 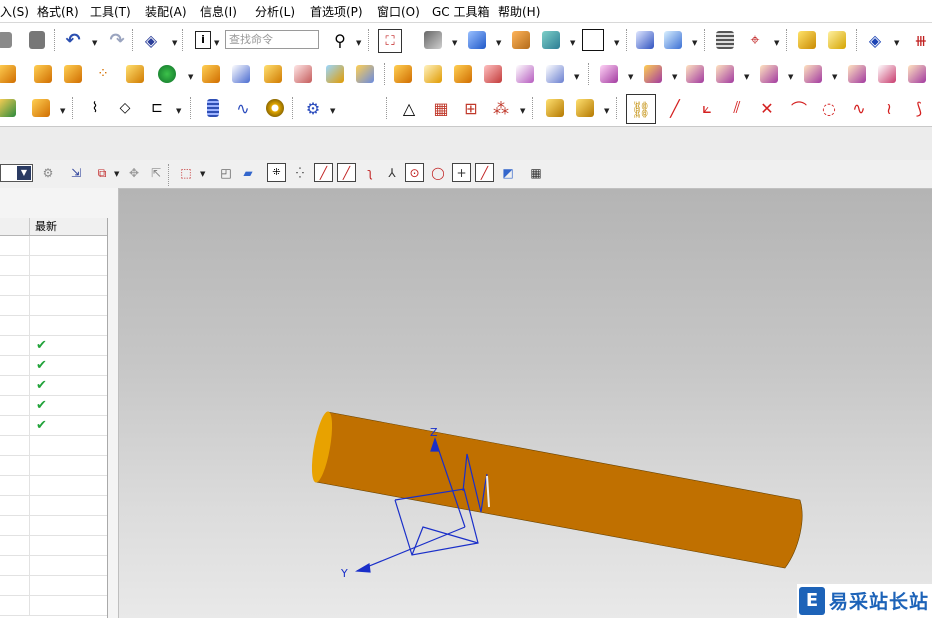 What do you see at coordinates (303, 74) in the screenshot?
I see `shell-icon` at bounding box center [303, 74].